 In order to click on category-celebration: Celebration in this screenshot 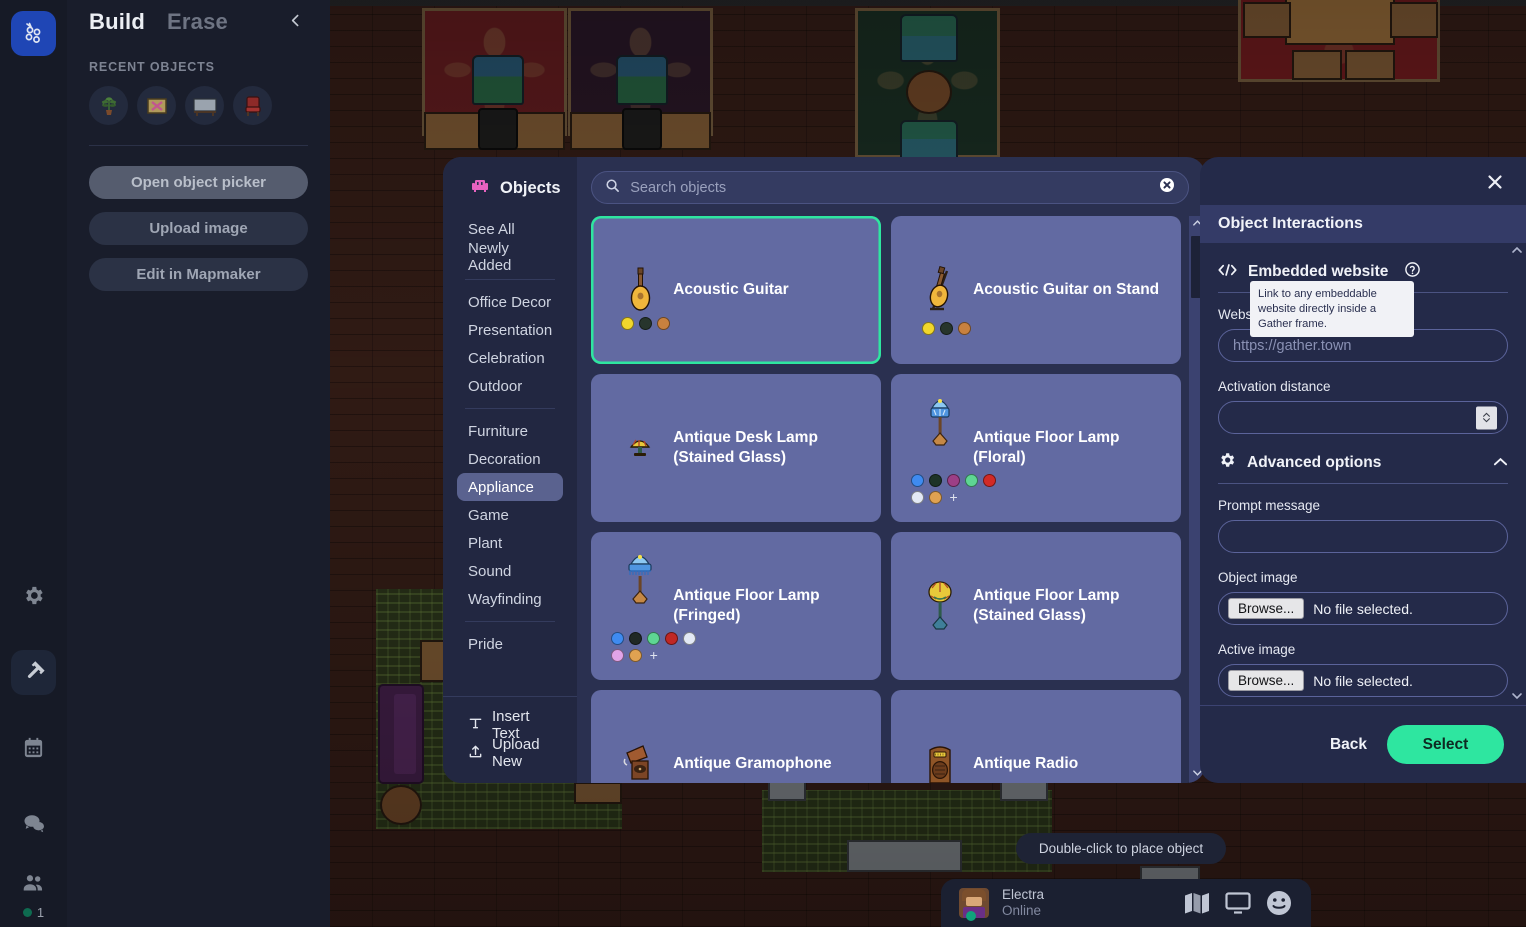, I will do `click(510, 358)`.